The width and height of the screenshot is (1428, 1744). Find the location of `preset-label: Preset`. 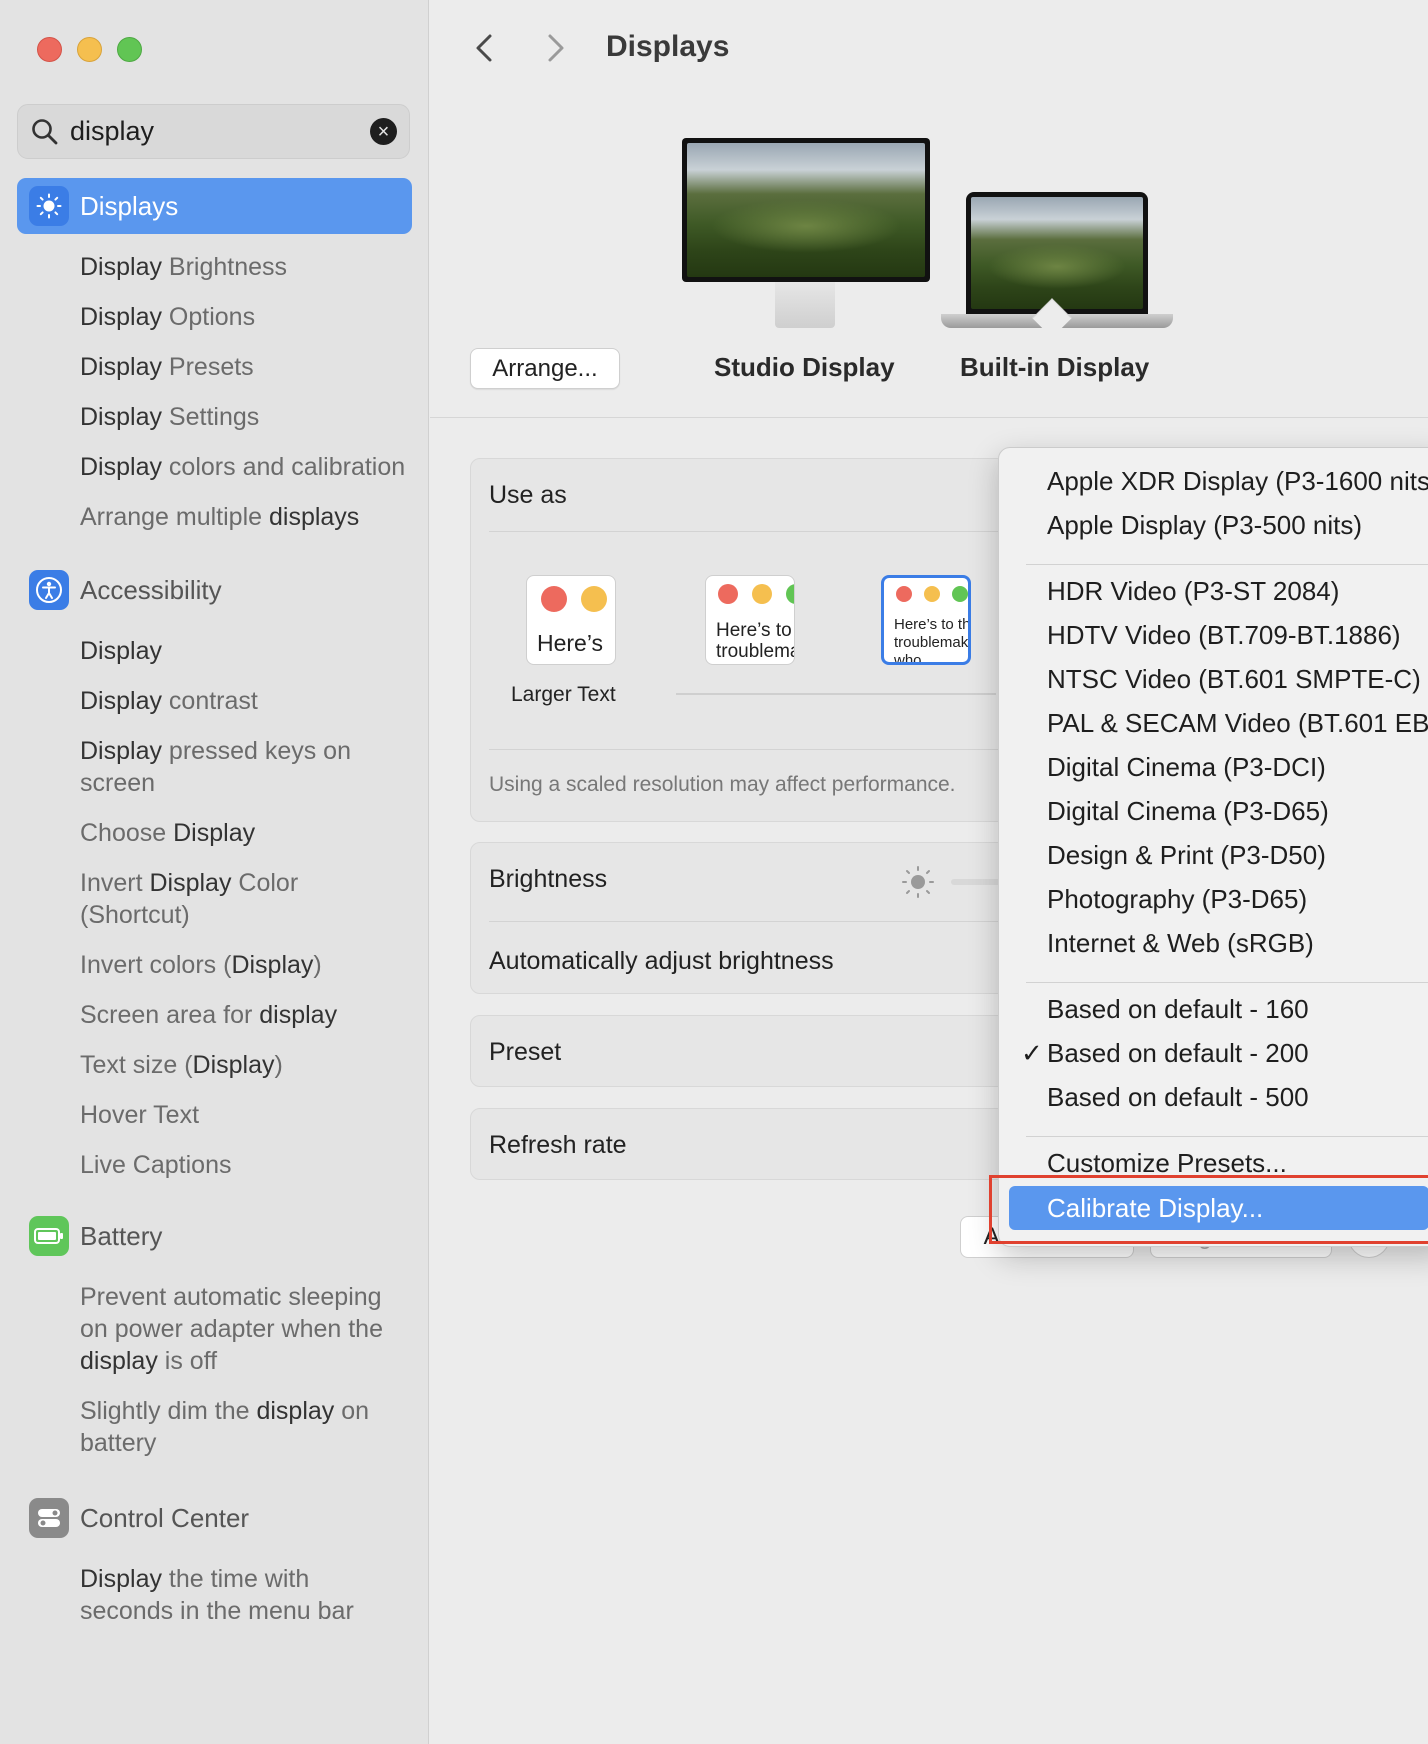

preset-label: Preset is located at coordinates (525, 1052).